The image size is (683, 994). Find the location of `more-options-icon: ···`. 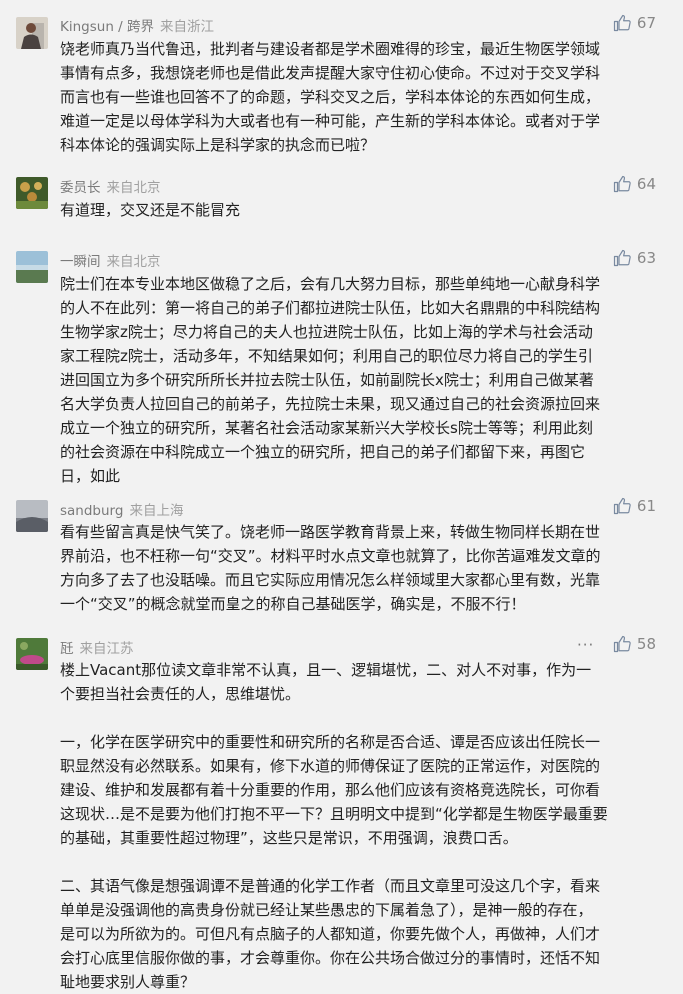

more-options-icon: ··· is located at coordinates (585, 645).